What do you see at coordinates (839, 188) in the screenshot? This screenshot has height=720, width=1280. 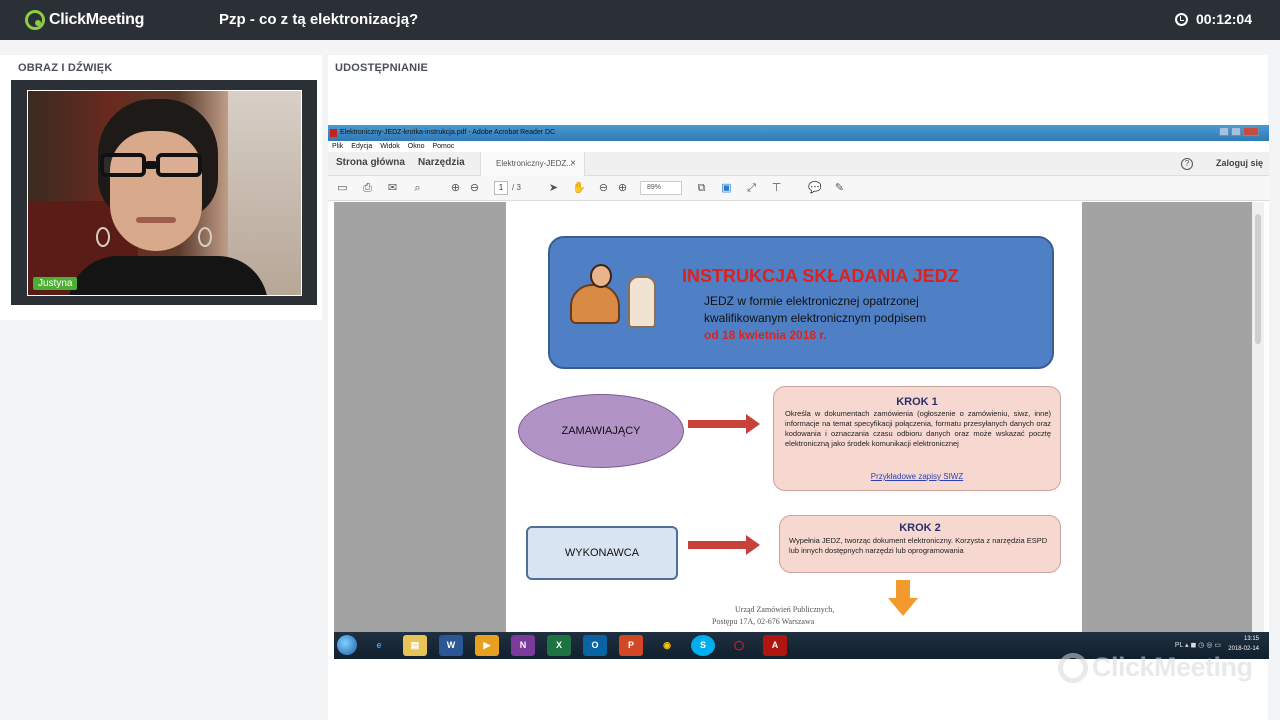 I see `pen-icon: ✎` at bounding box center [839, 188].